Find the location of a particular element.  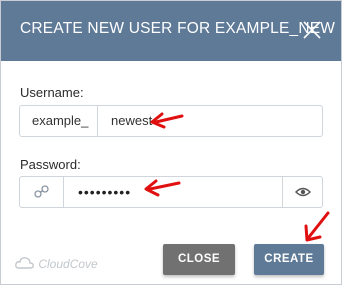

cloud-logo-icon is located at coordinates (24, 263).